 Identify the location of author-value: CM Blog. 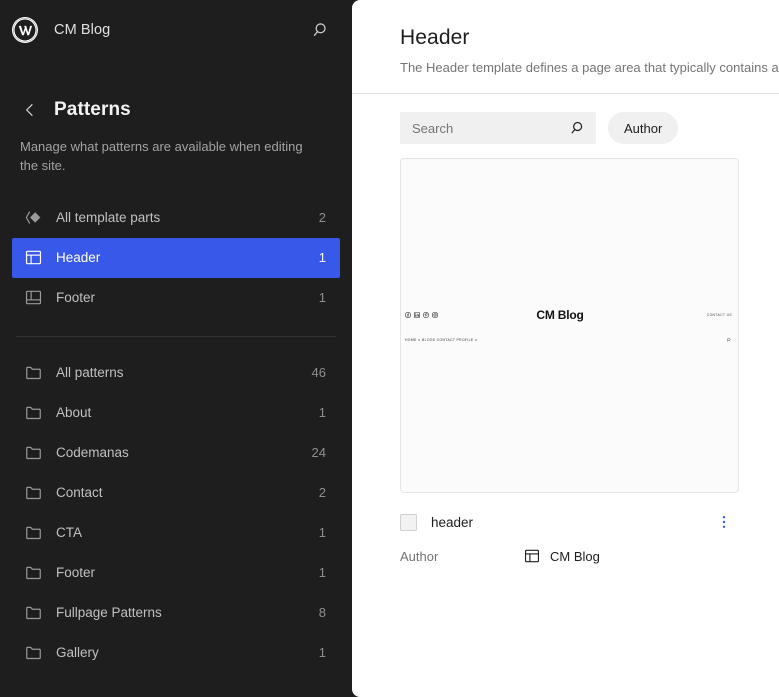
(561, 556).